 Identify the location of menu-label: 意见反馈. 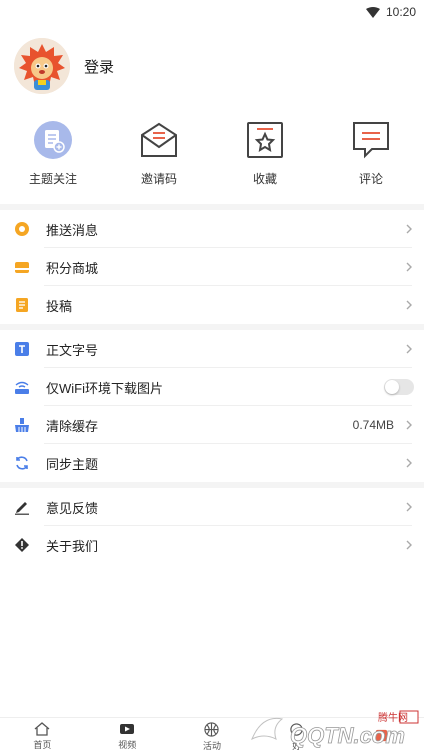
(72, 508).